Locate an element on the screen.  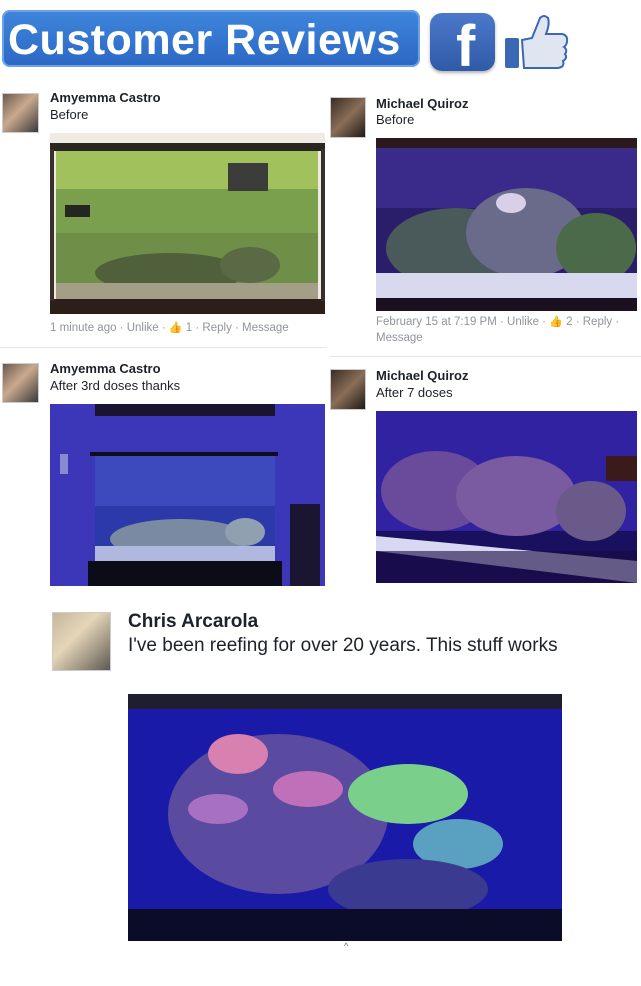
post-timestamp-and-unlike: February 15 at 7:19 PM · Unlike · is located at coordinates (462, 322).